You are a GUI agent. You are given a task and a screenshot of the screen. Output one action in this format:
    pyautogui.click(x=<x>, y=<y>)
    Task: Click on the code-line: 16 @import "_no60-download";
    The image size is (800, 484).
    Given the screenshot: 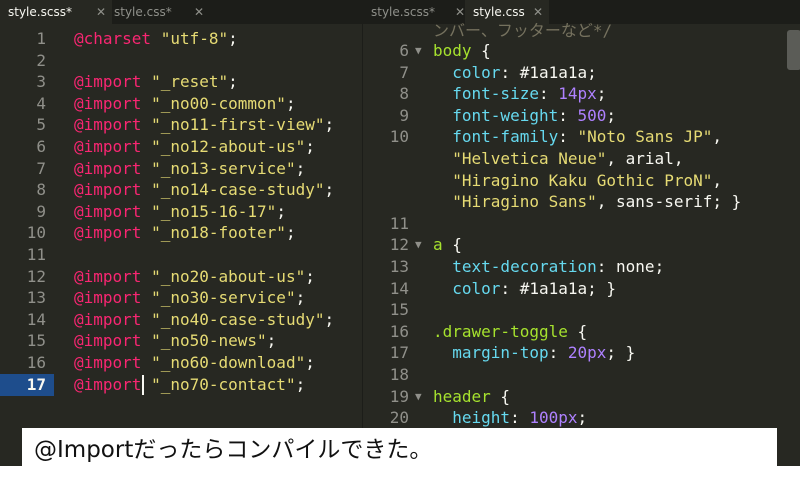 What is the action you would take?
    pyautogui.click(x=181, y=363)
    